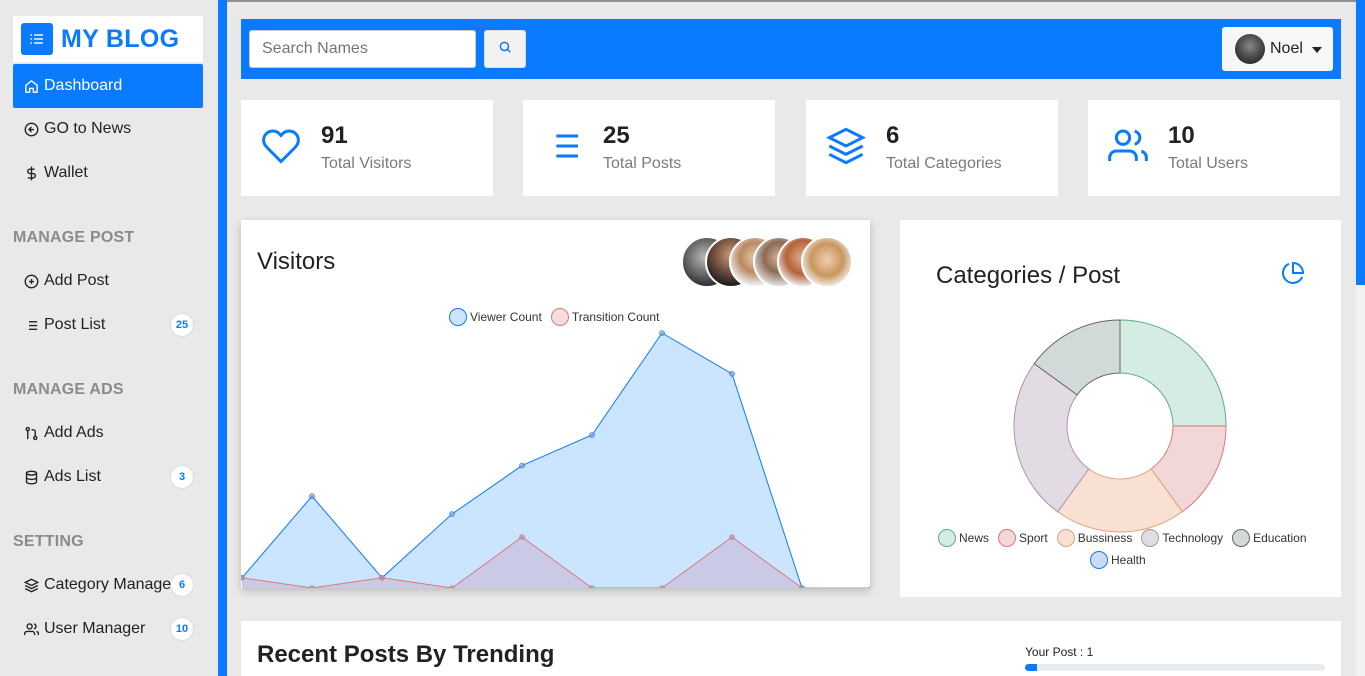 The image size is (1365, 676). I want to click on heart-icon, so click(281, 146).